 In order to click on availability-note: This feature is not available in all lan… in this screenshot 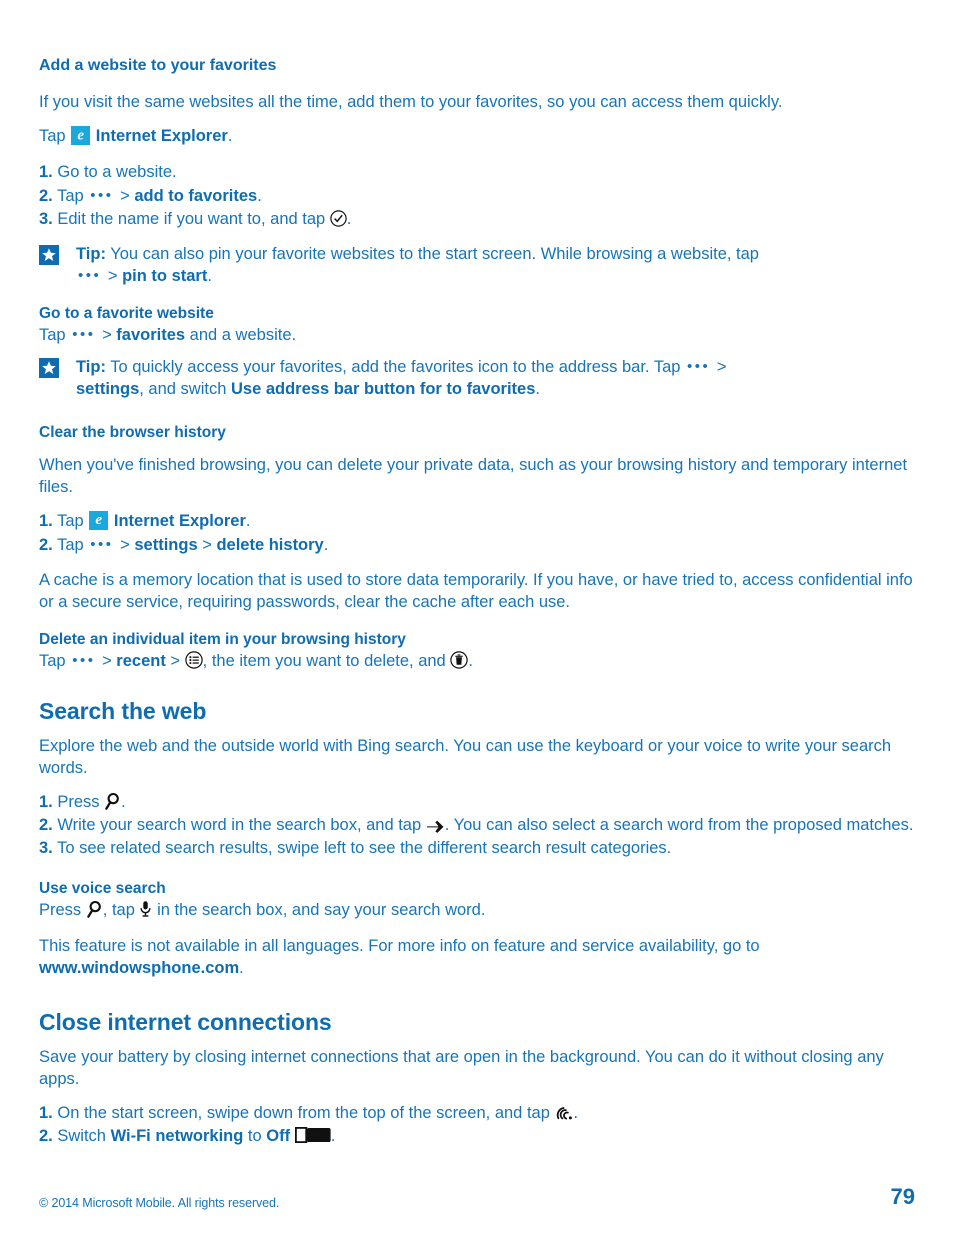, I will do `click(477, 957)`.